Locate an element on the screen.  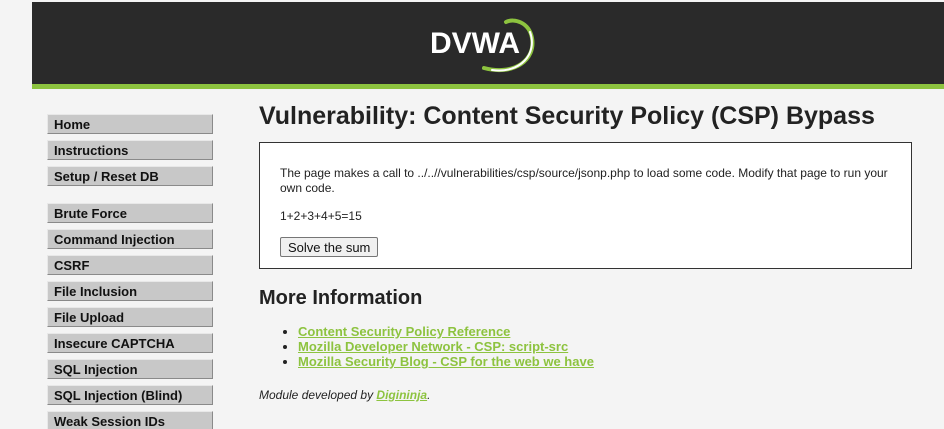
solve-sum-button: Solve the sum is located at coordinates (329, 247).